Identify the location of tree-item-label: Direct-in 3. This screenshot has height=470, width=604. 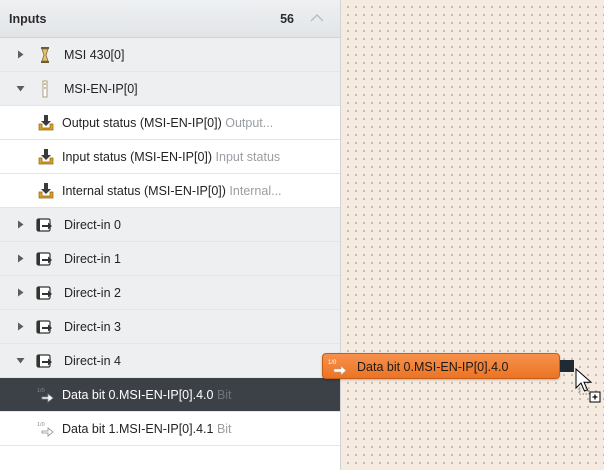
(92, 327).